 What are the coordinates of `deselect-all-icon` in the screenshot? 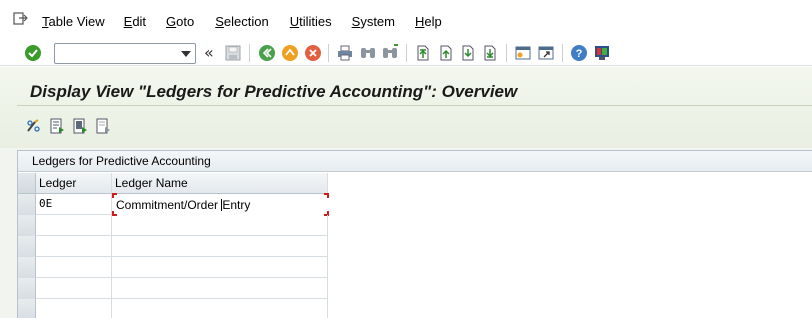 It's located at (103, 126).